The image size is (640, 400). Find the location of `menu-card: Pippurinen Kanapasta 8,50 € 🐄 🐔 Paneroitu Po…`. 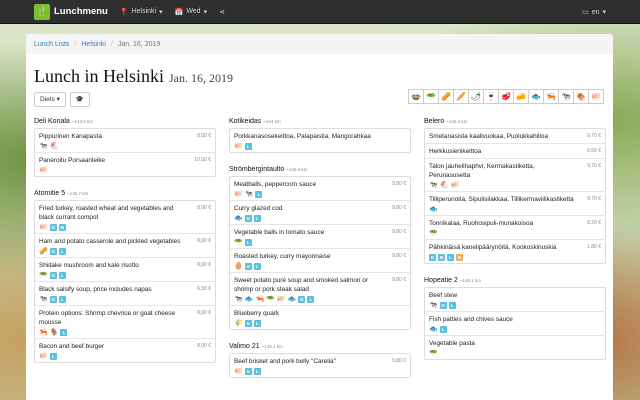

menu-card: Pippurinen Kanapasta 8,50 € 🐄 🐔 Paneroitu Po… is located at coordinates (125, 152).